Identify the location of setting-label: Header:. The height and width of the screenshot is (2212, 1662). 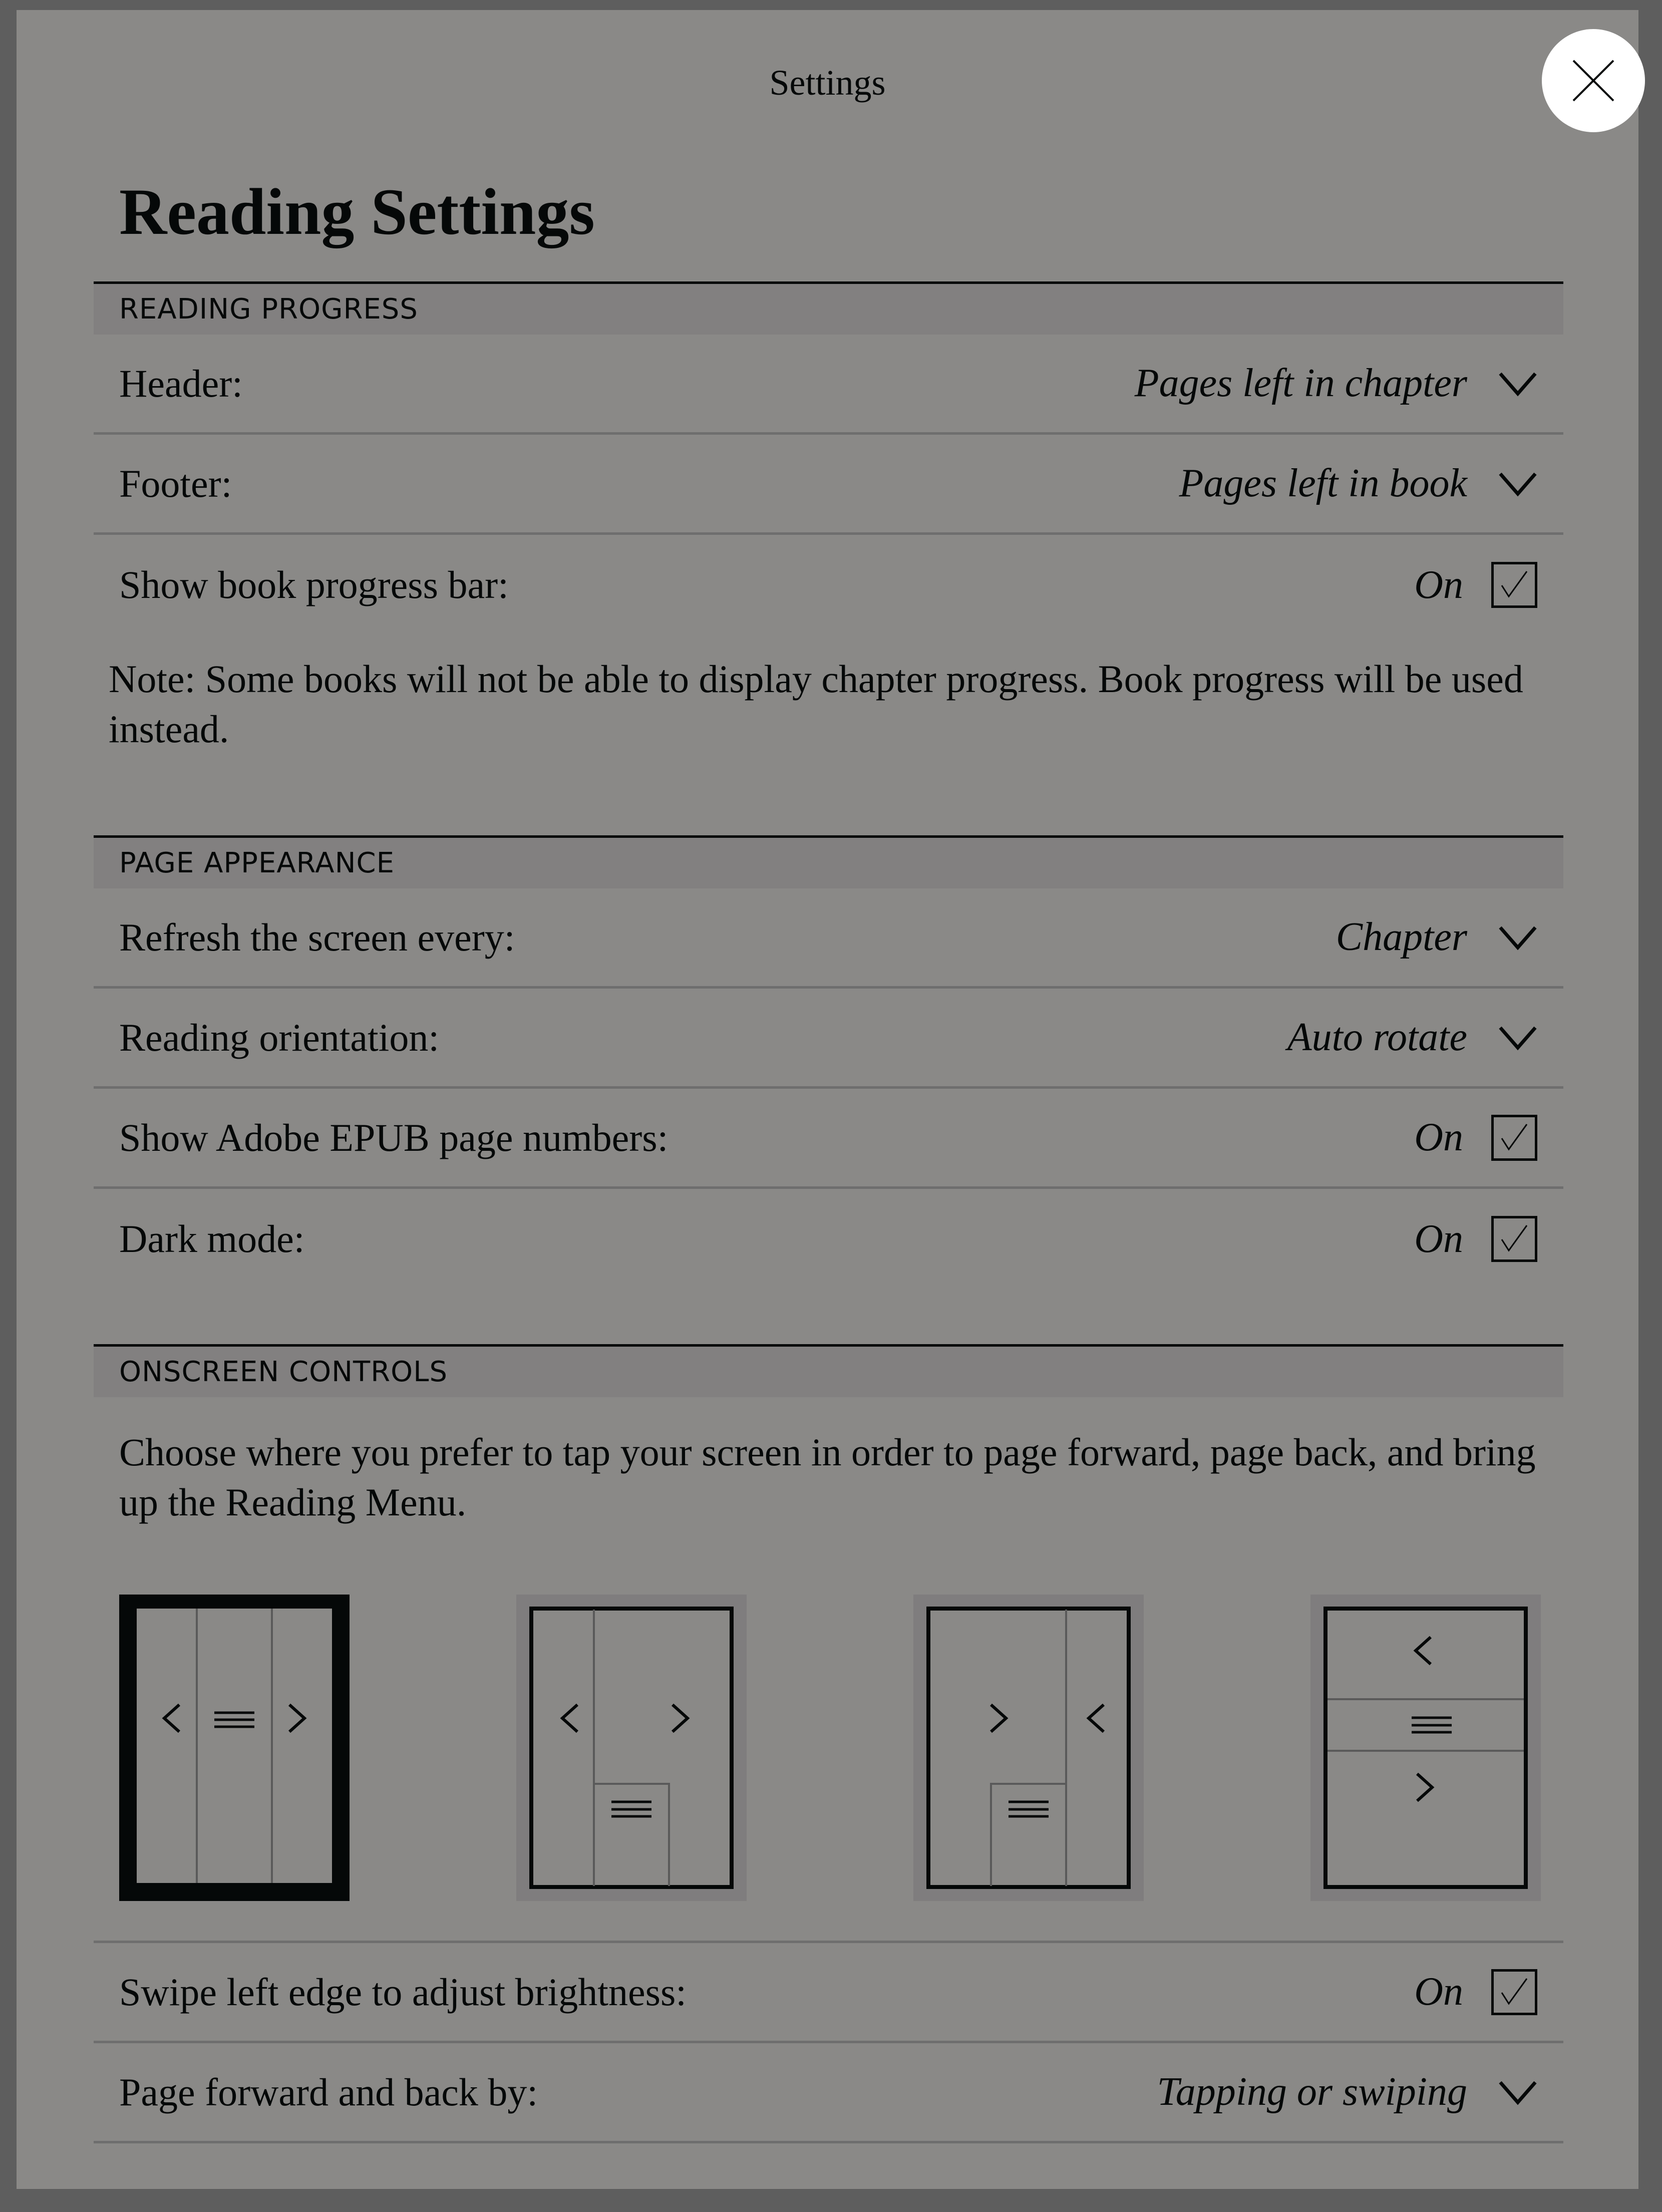
(181, 383).